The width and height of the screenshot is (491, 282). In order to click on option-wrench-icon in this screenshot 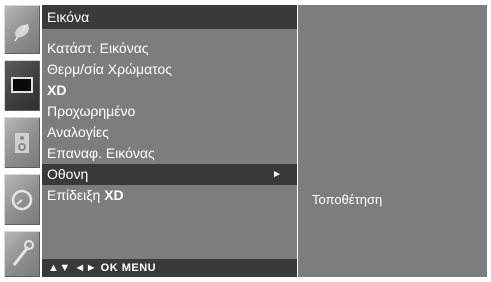, I will do `click(23, 253)`.